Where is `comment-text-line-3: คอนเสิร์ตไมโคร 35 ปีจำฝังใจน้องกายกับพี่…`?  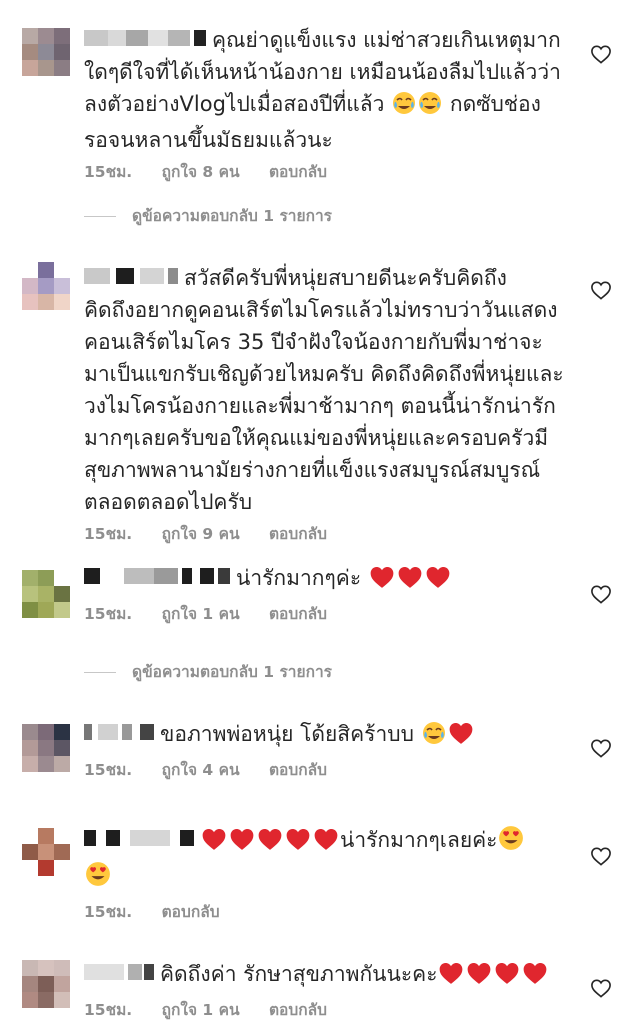 comment-text-line-3: คอนเสิร์ตไมโคร 35 ปีจำฝังใจน้องกายกับพี่… is located at coordinates (313, 342).